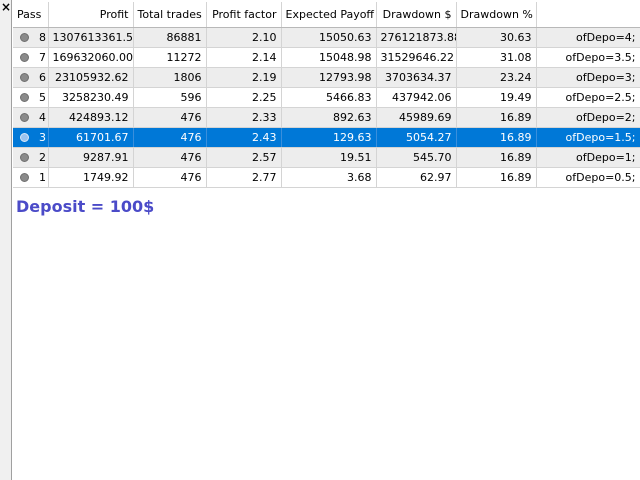  What do you see at coordinates (244, 77) in the screenshot?
I see `profit-factor-cell: 2.19` at bounding box center [244, 77].